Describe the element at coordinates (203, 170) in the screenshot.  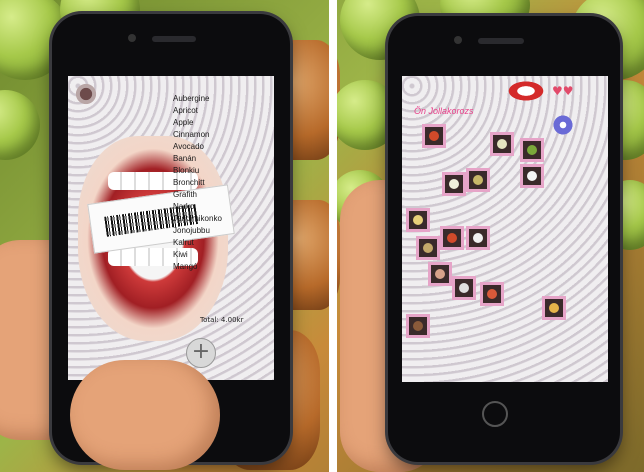
I see `list-item: Blonkiu` at that location.